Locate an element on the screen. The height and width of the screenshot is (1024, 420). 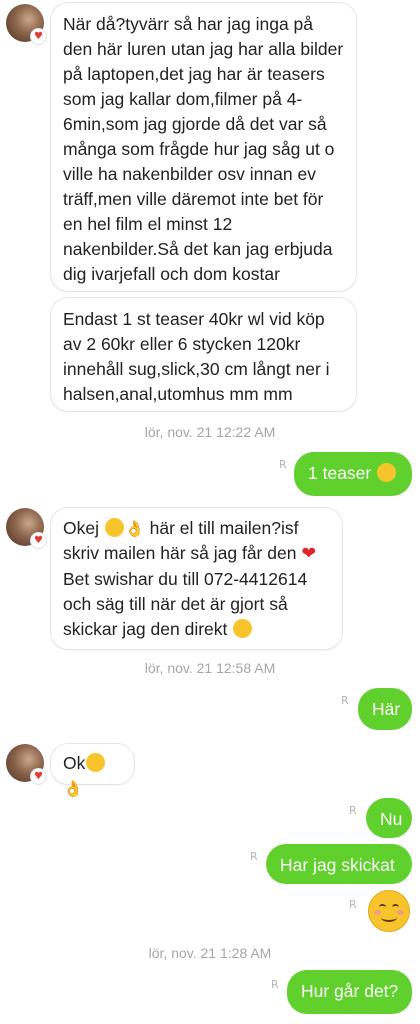
message-text: skriv mailen här så jag får den is located at coordinates (180, 553).